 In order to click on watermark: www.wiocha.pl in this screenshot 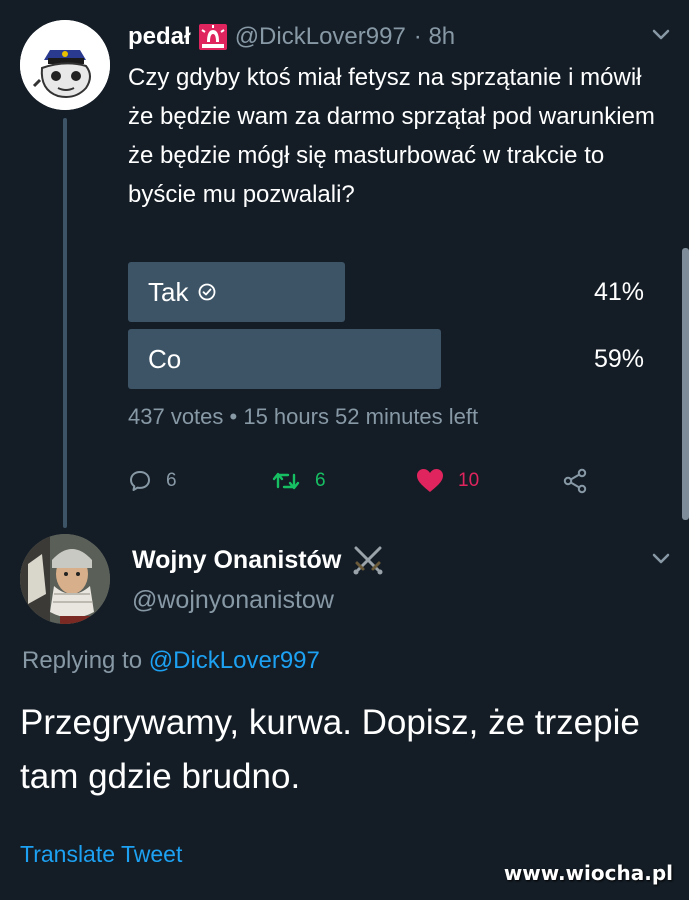, I will do `click(588, 873)`.